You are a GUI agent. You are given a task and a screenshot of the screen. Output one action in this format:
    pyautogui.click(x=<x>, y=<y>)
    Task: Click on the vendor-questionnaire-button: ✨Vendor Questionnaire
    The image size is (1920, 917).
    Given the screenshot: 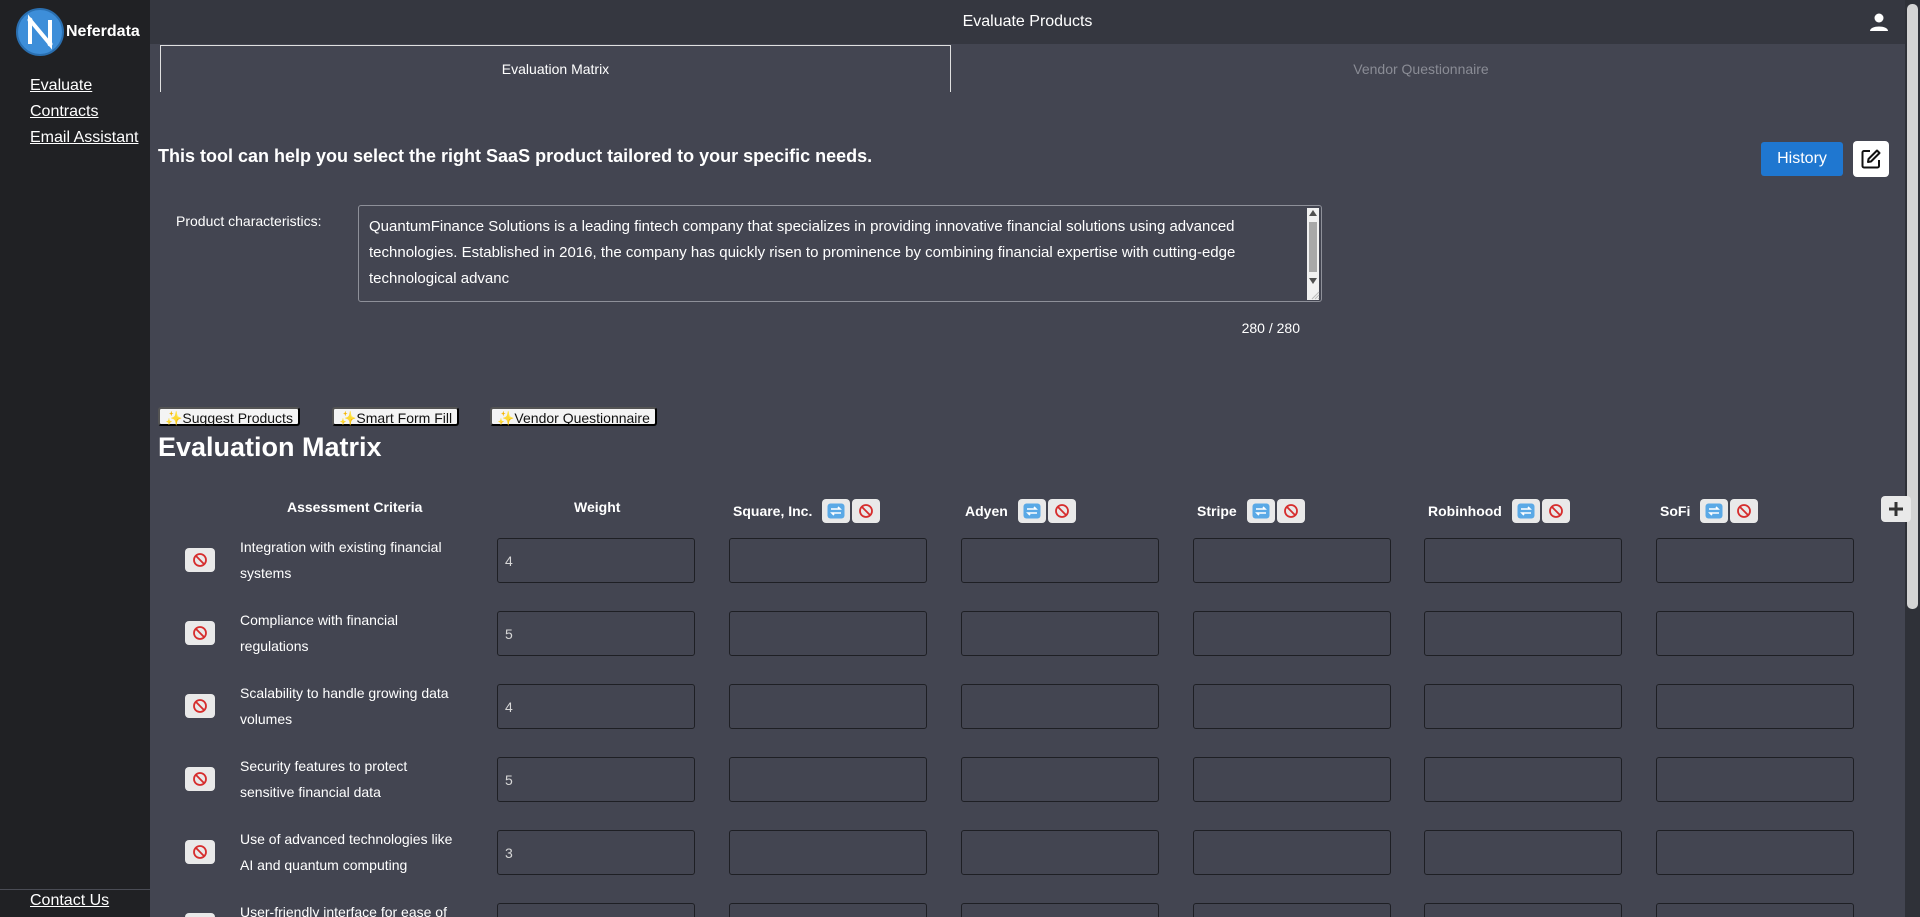 What is the action you would take?
    pyautogui.click(x=573, y=416)
    